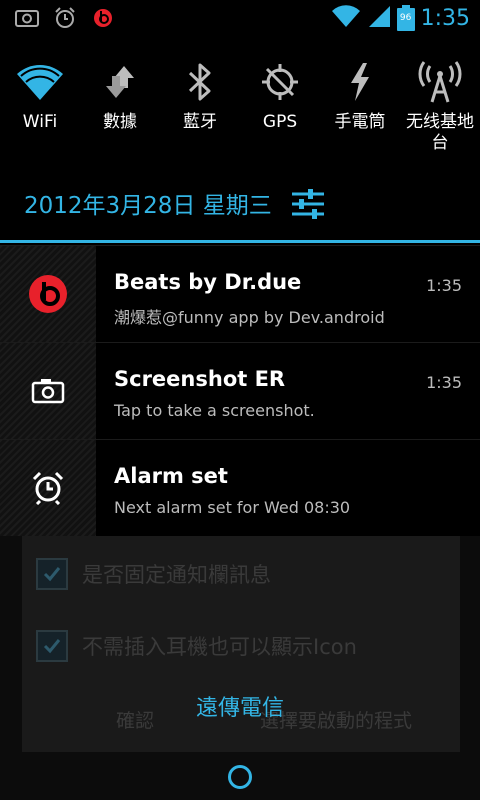 The width and height of the screenshot is (480, 800). I want to click on status-bar-system-icons: 96 1:35, so click(400, 18).